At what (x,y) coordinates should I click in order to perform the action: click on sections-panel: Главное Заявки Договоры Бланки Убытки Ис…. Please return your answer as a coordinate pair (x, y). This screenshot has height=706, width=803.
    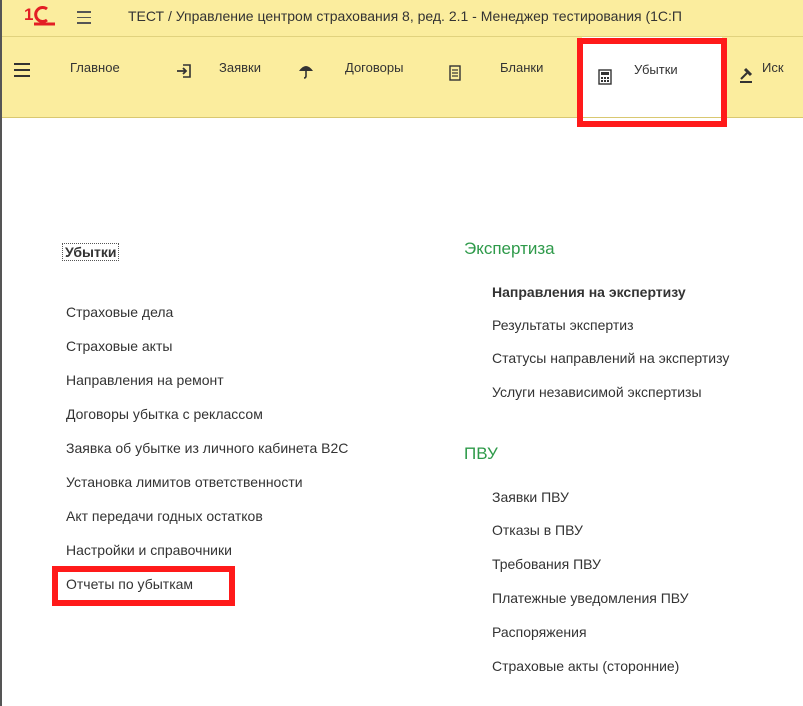
    Looking at the image, I should click on (402, 77).